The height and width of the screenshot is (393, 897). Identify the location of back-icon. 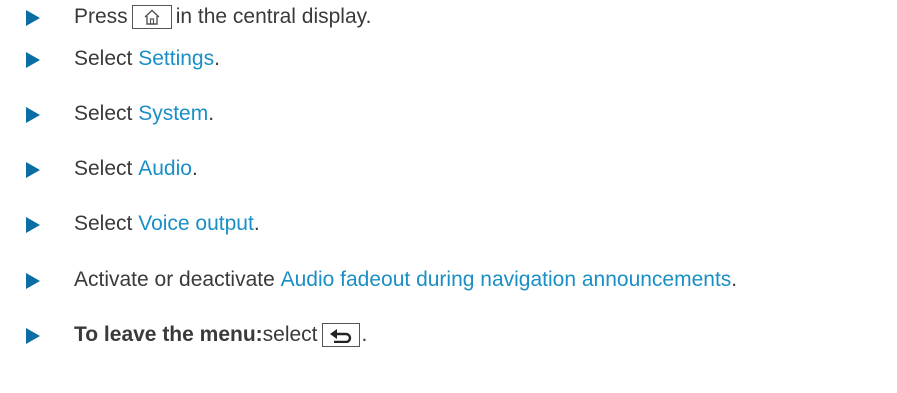
(340, 335).